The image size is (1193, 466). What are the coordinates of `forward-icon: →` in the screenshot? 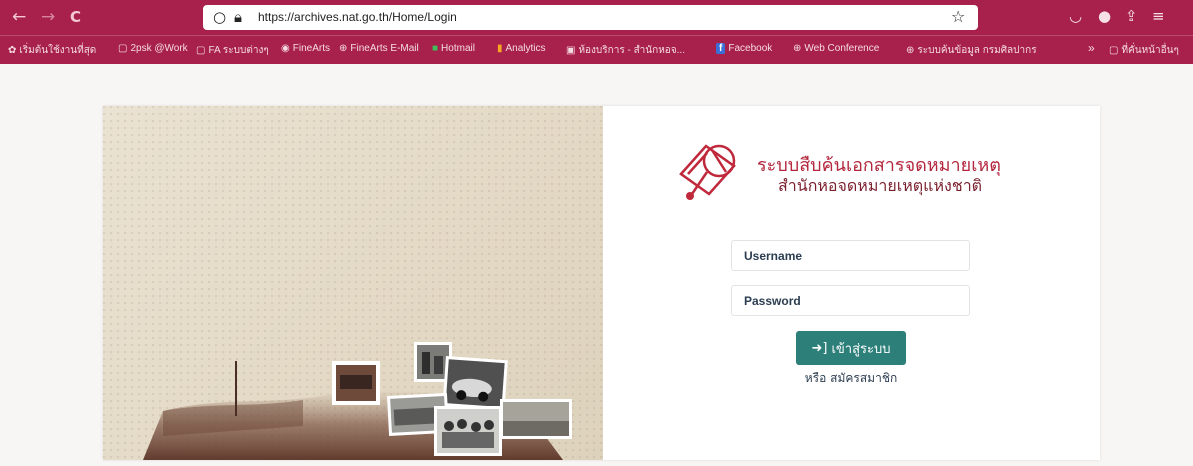 It's located at (48, 17).